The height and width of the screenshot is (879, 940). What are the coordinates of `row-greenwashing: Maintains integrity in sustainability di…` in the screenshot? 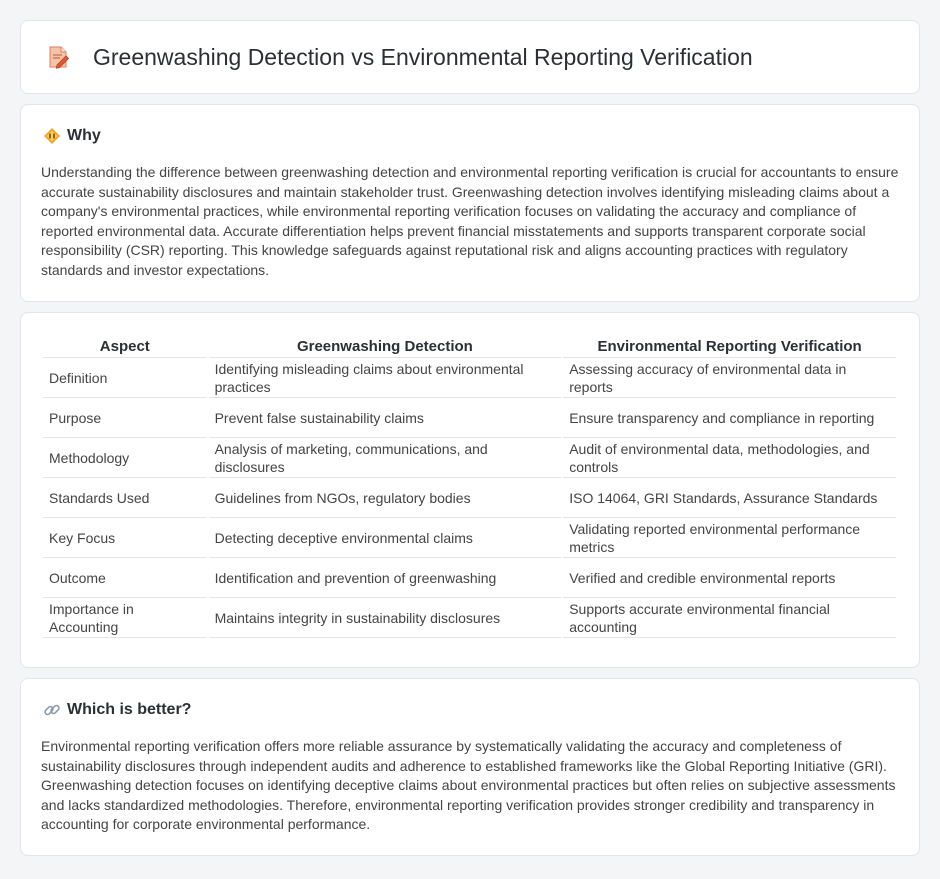 It's located at (385, 618).